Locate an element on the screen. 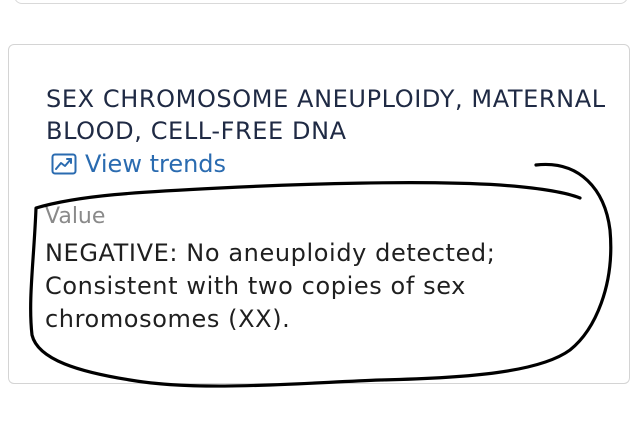  trend-chart-icon is located at coordinates (64, 164).